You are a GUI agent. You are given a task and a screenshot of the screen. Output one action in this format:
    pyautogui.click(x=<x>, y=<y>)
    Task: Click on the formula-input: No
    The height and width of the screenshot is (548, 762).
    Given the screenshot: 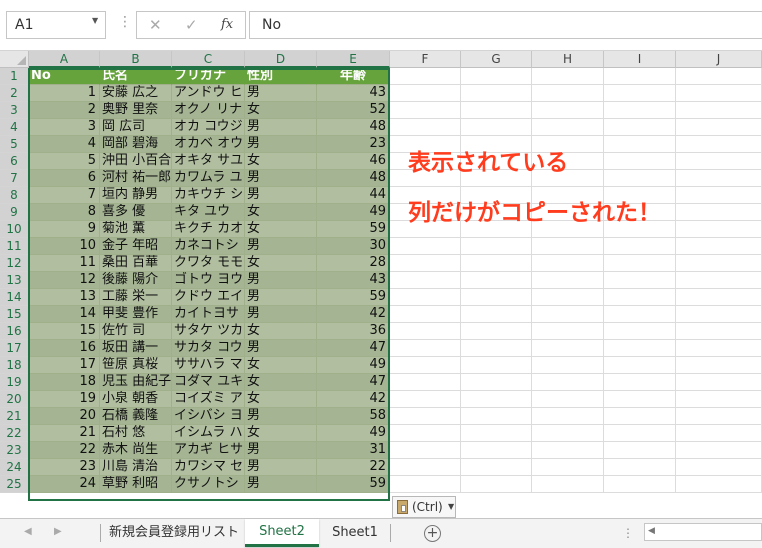 What is the action you would take?
    pyautogui.click(x=505, y=25)
    